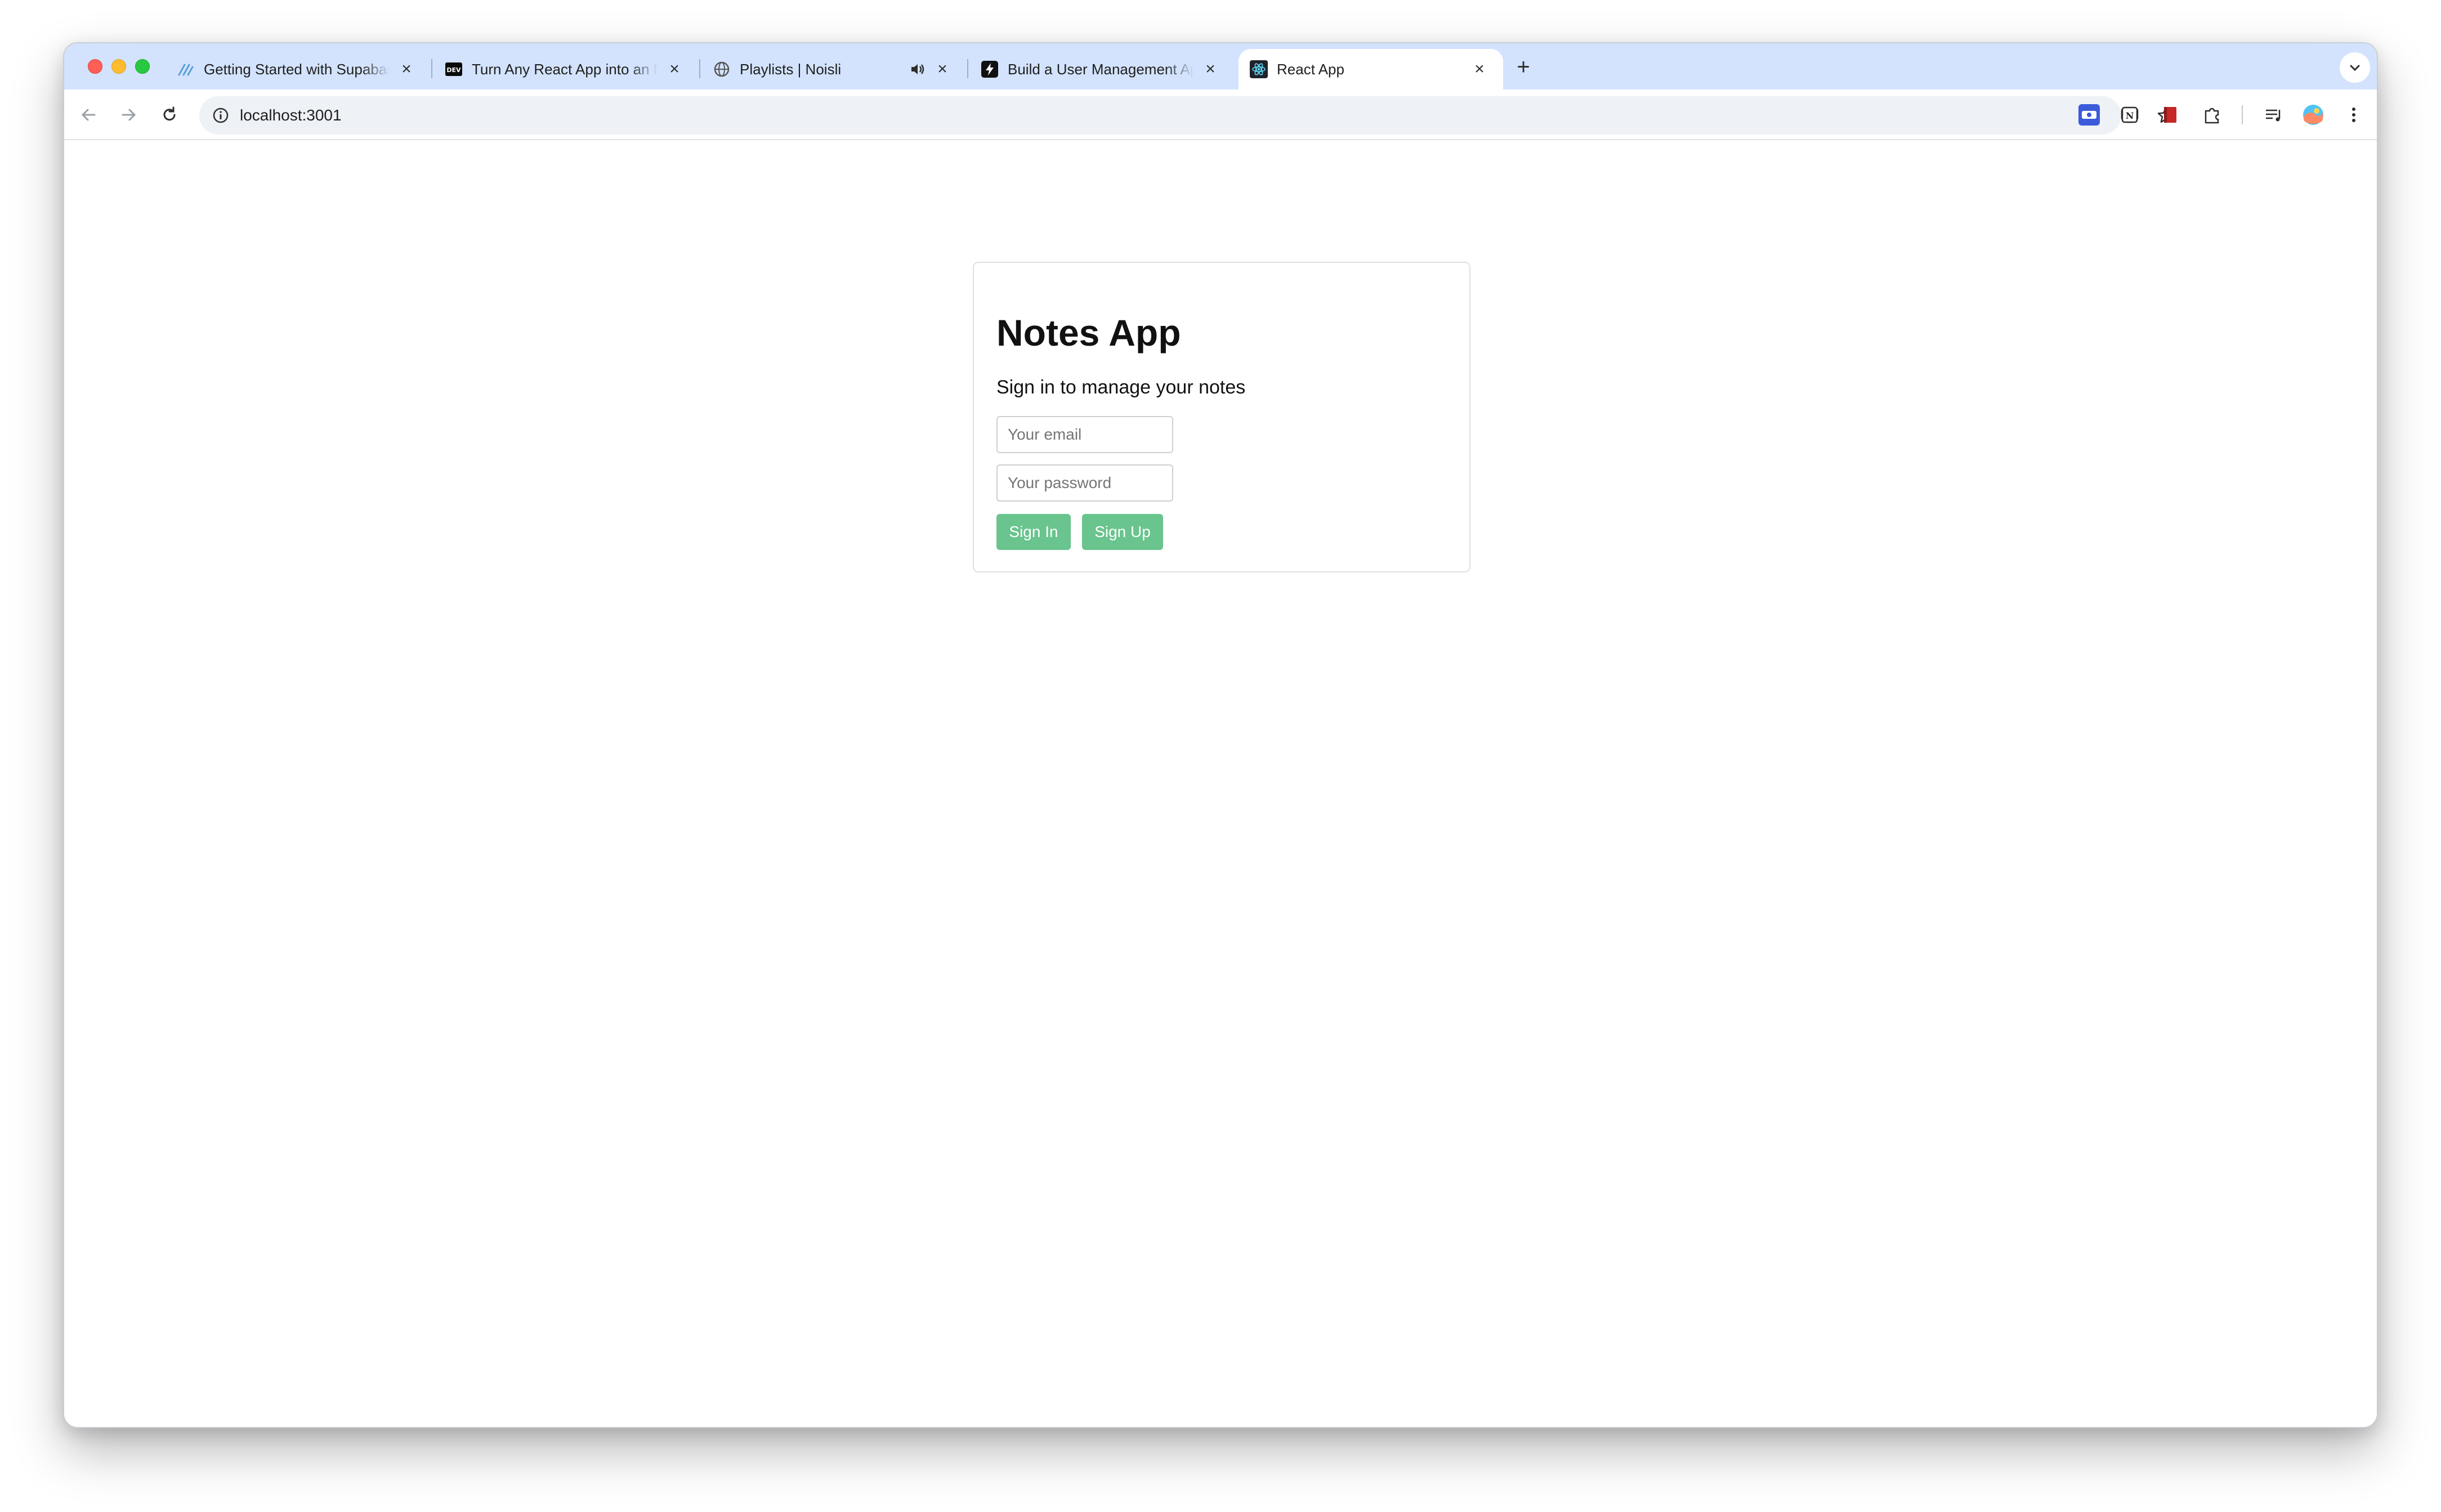 The image size is (2441, 1512). Describe the element at coordinates (722, 69) in the screenshot. I see `globe-icon` at that location.